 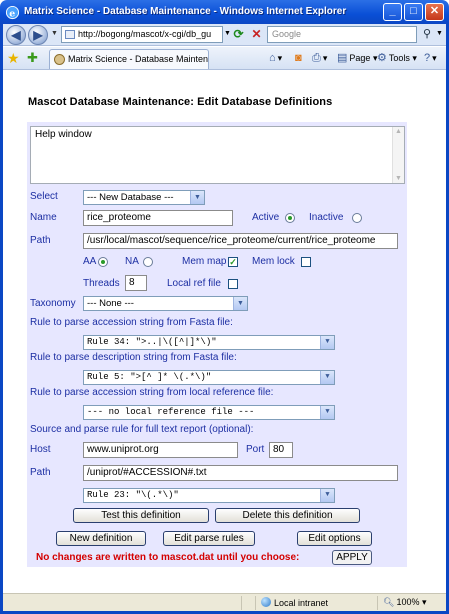 I want to click on taxonomy-label: Taxonomy, so click(x=53, y=303).